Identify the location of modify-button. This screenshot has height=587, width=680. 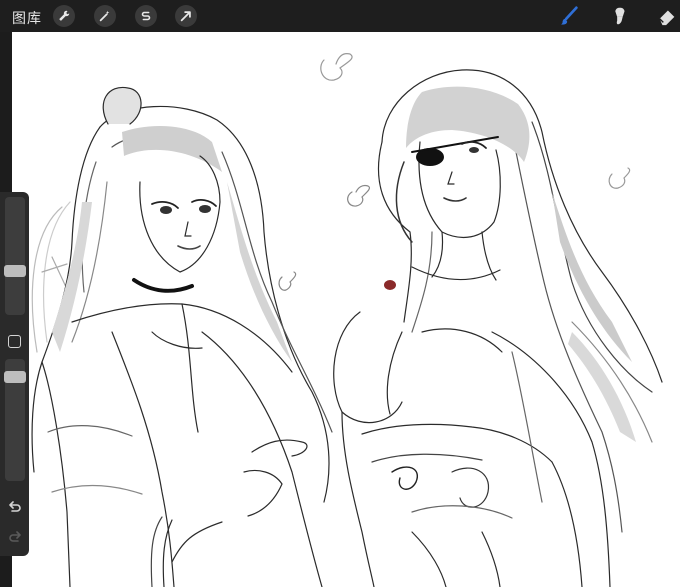
(14, 341).